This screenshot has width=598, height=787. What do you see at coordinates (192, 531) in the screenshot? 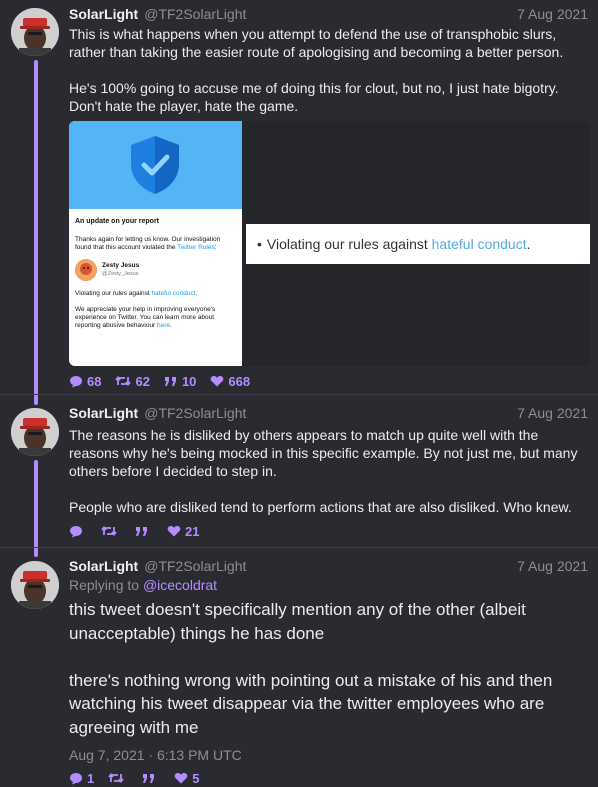
I see `like-count: 21` at bounding box center [192, 531].